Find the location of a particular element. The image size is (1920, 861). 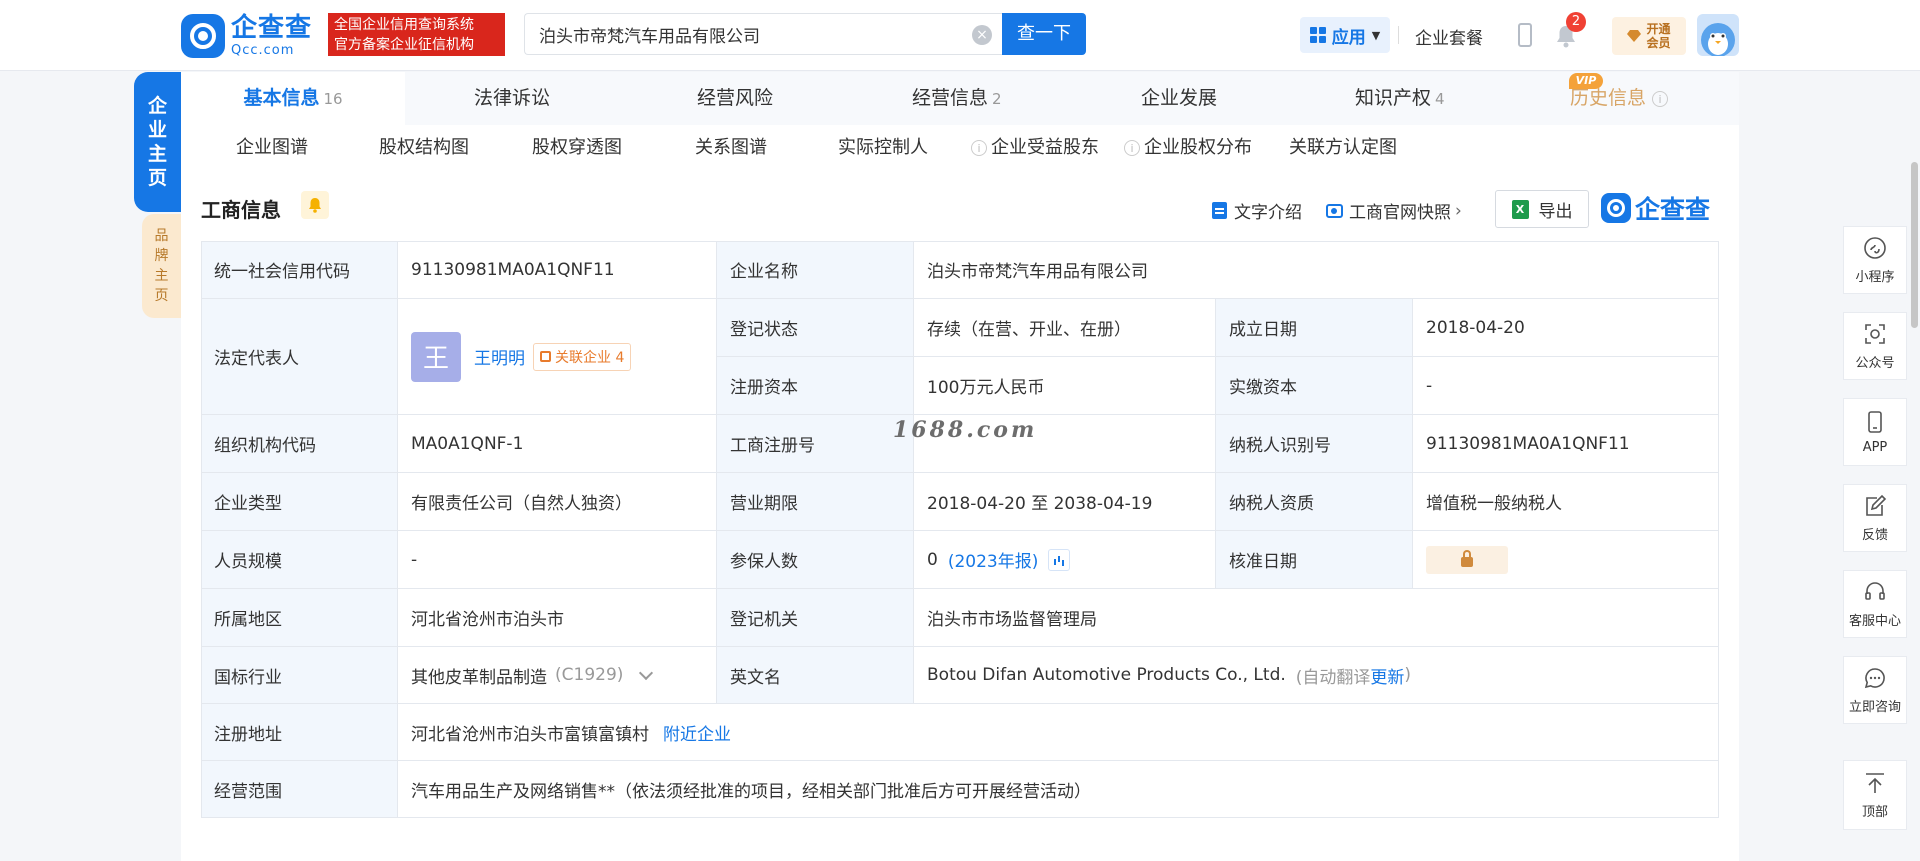

vip-locked-value is located at coordinates (1467, 559).